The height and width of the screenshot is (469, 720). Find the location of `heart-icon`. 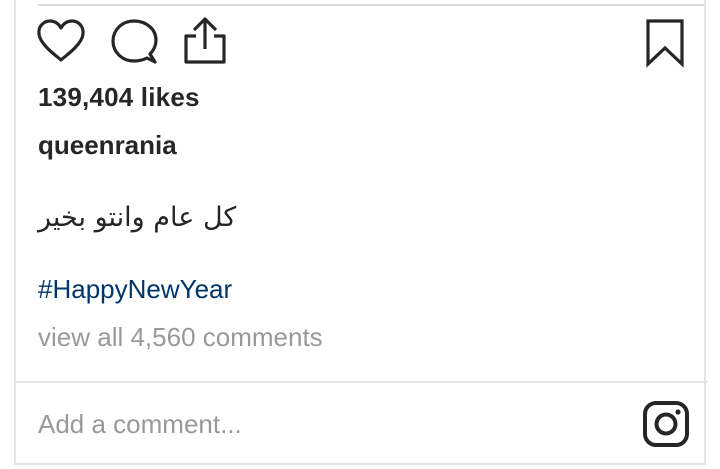

heart-icon is located at coordinates (61, 41).